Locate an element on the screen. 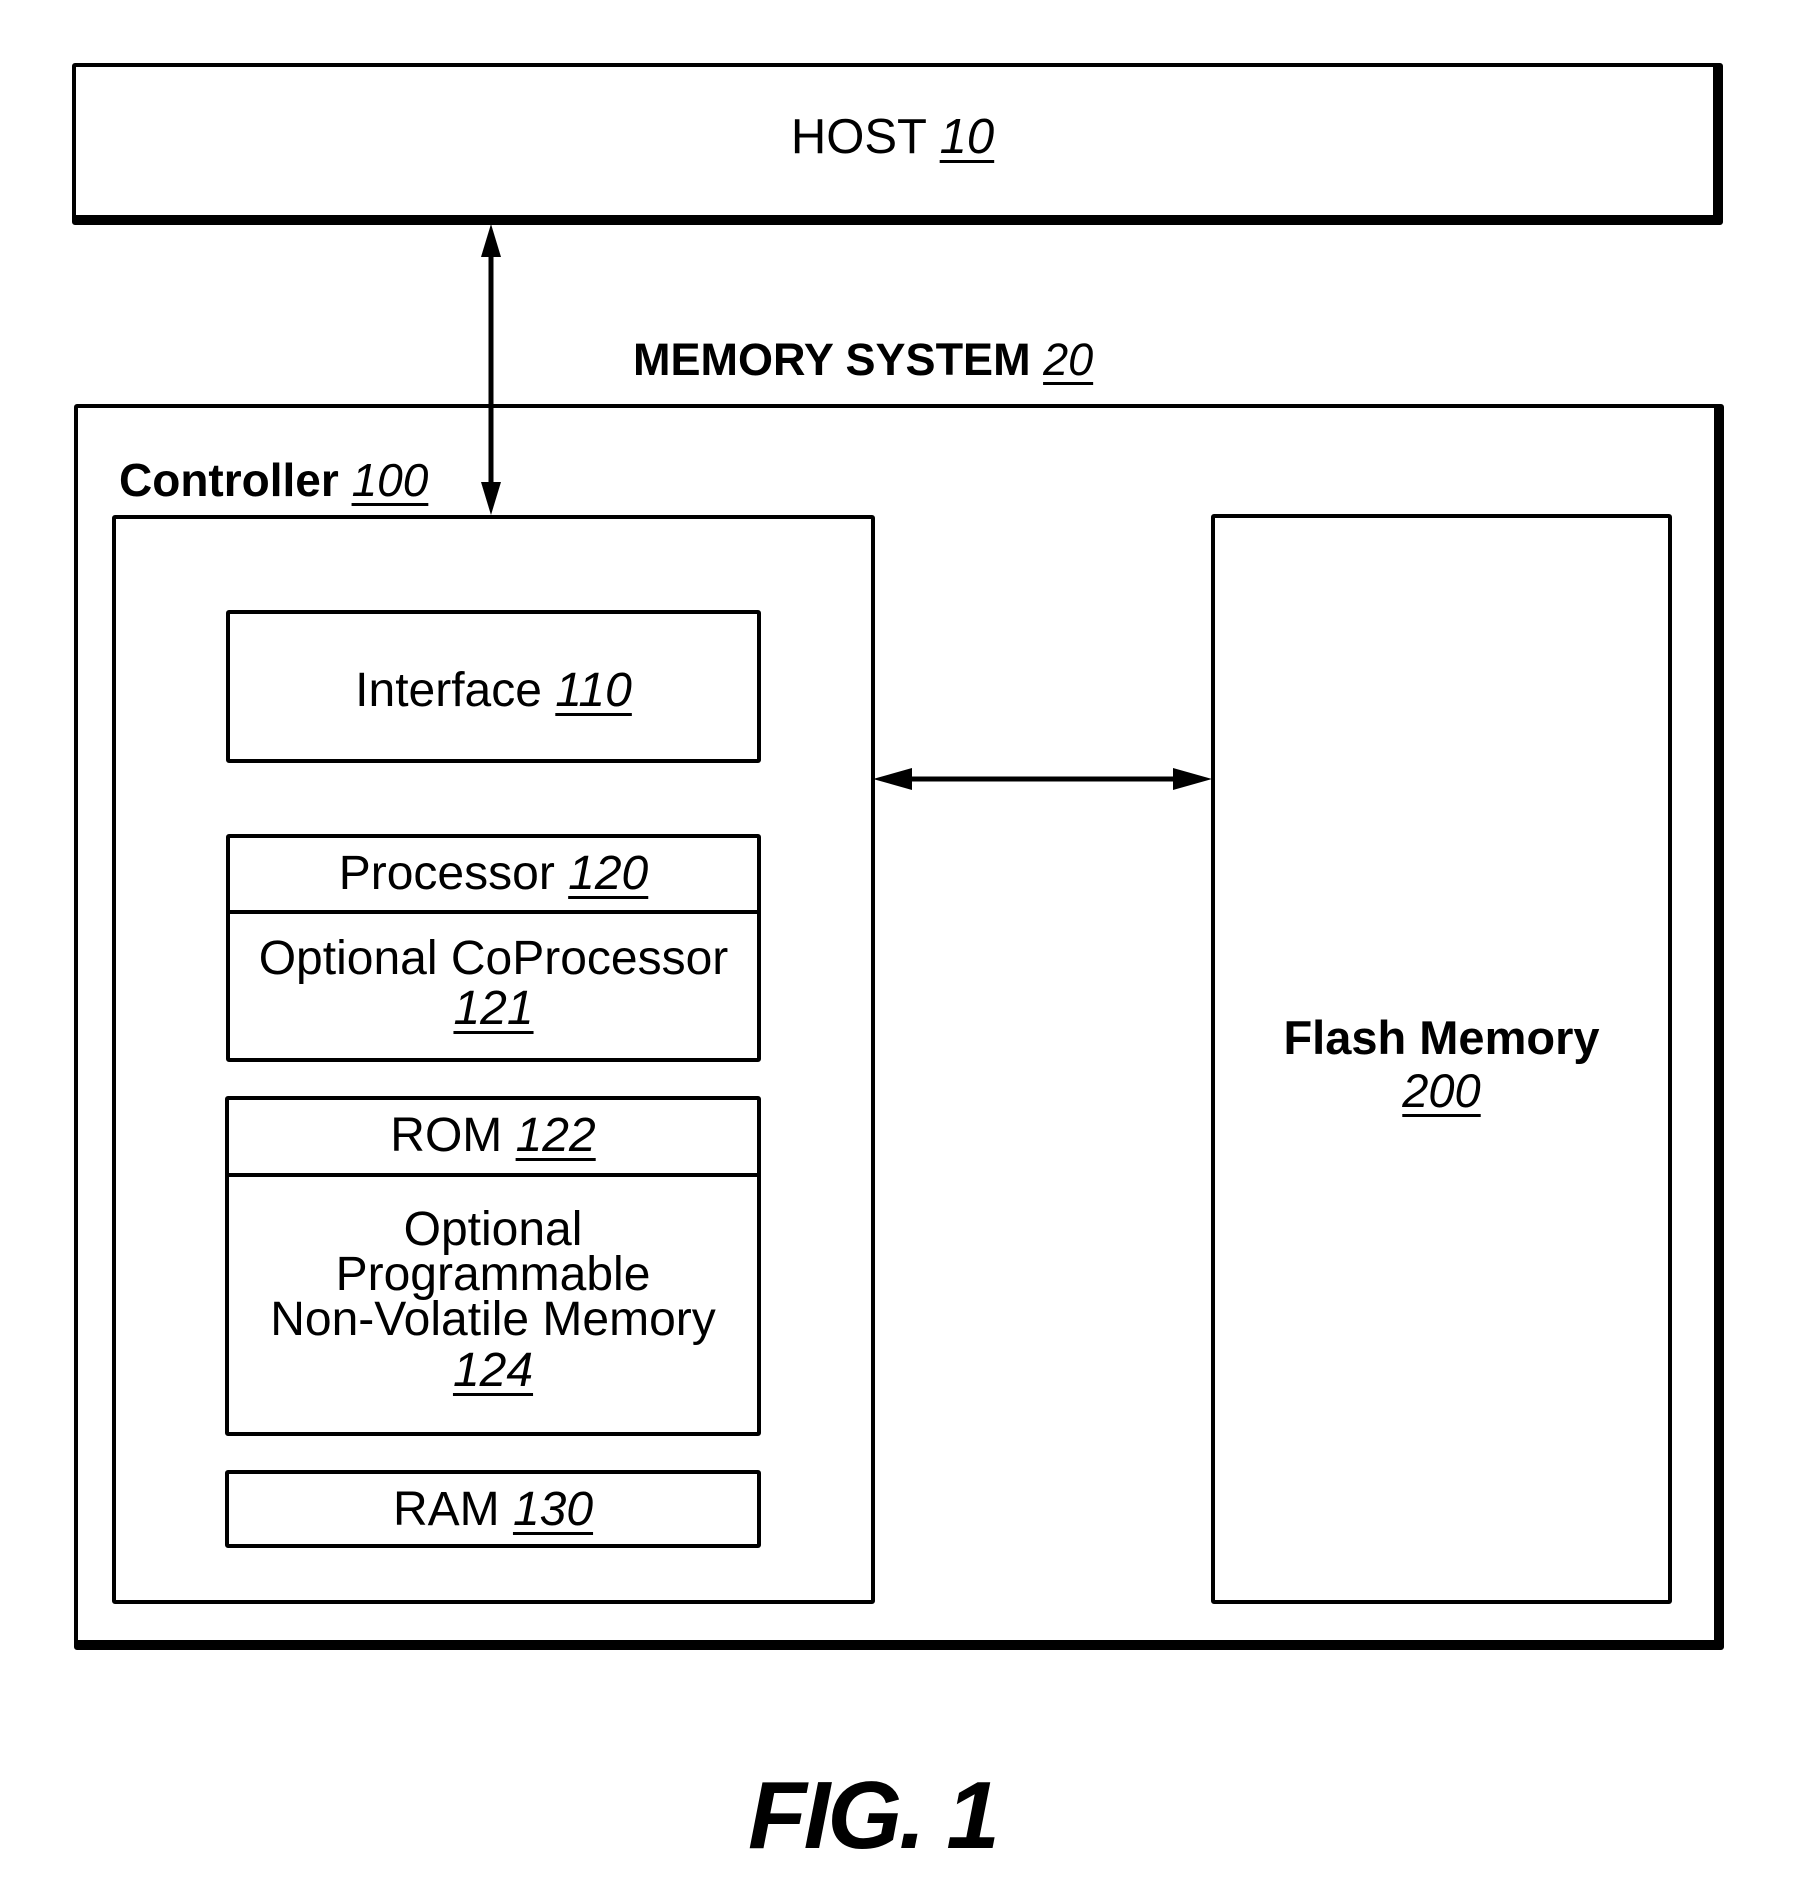  connection-arrows is located at coordinates (846, 507).